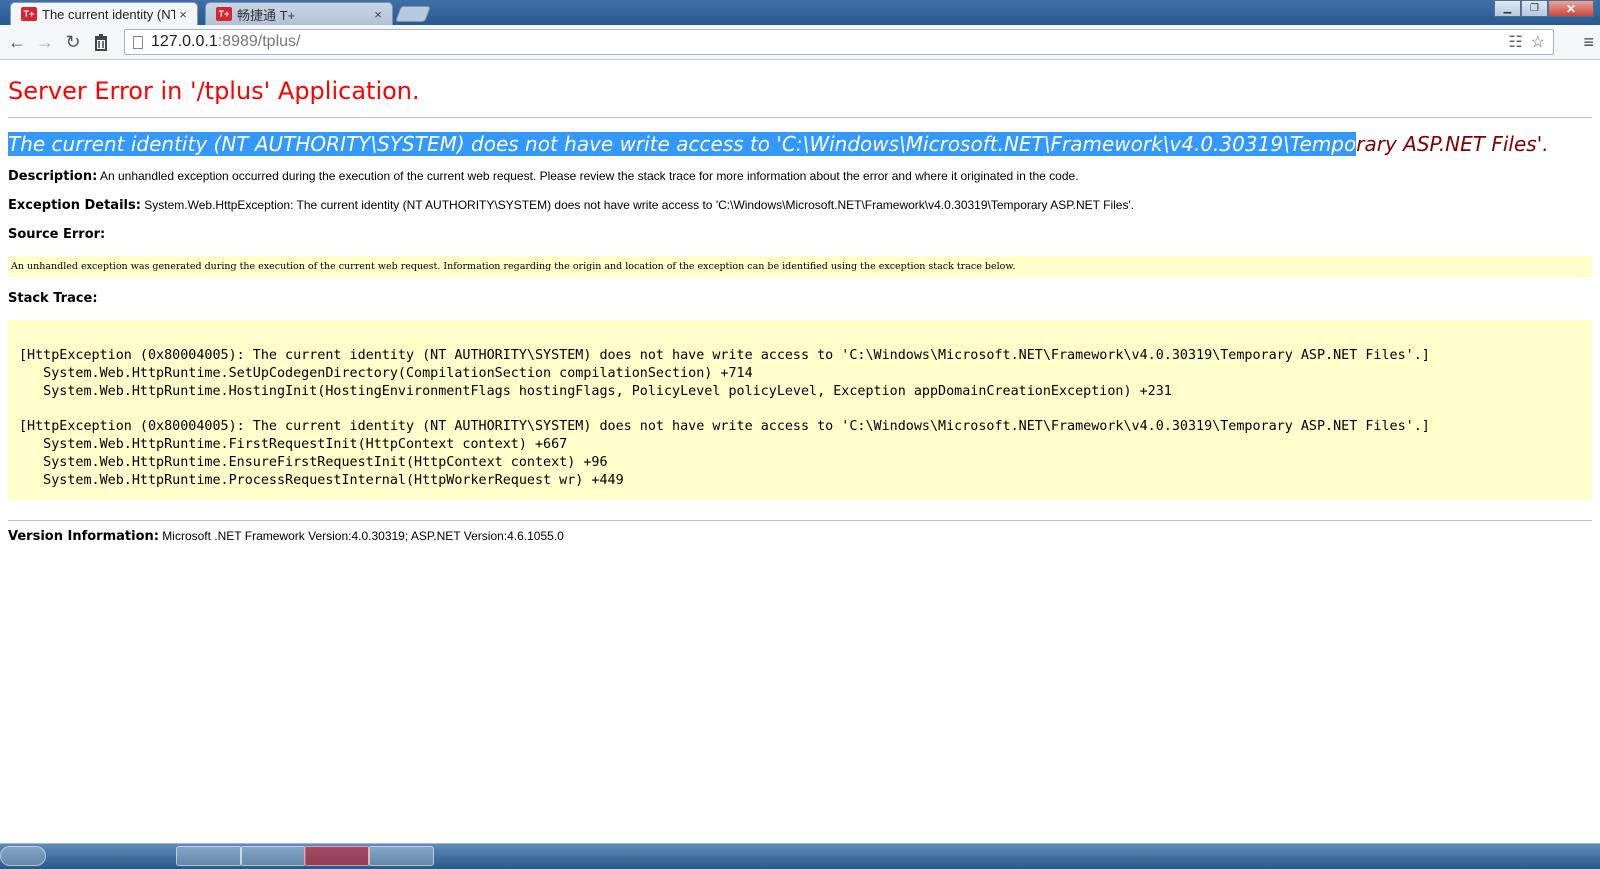 Image resolution: width=1600 pixels, height=869 pixels. Describe the element at coordinates (214, 91) in the screenshot. I see `page-title: Server Error in '/tplus' Application.` at that location.